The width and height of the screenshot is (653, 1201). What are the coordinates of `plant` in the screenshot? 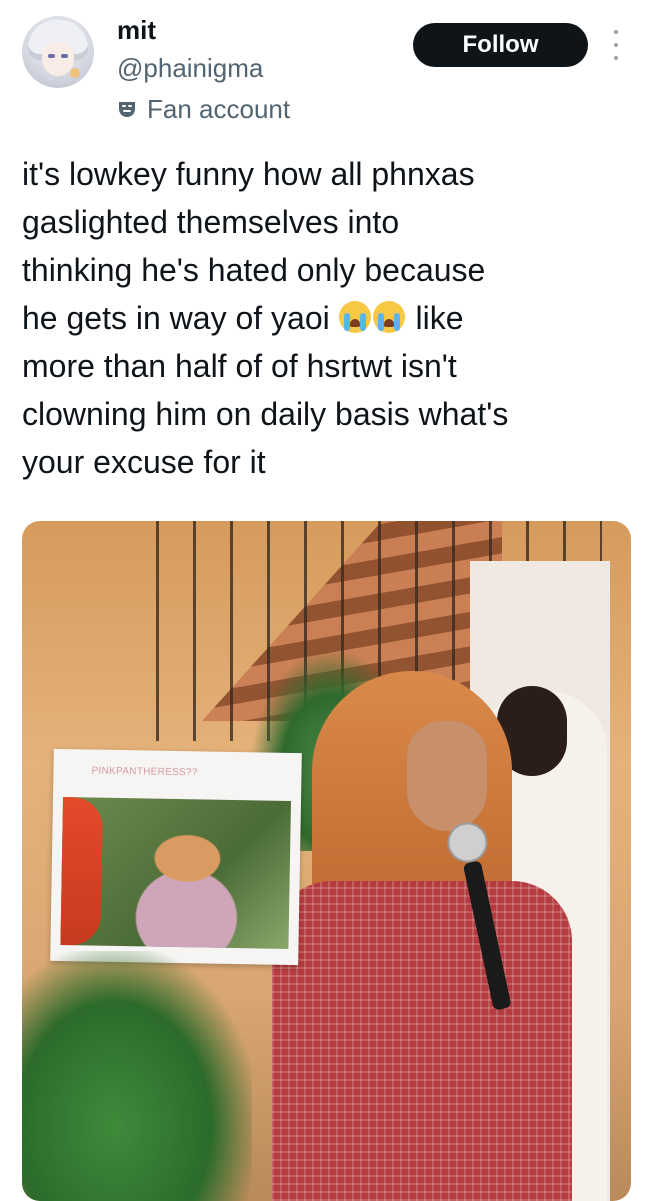 It's located at (137, 1076).